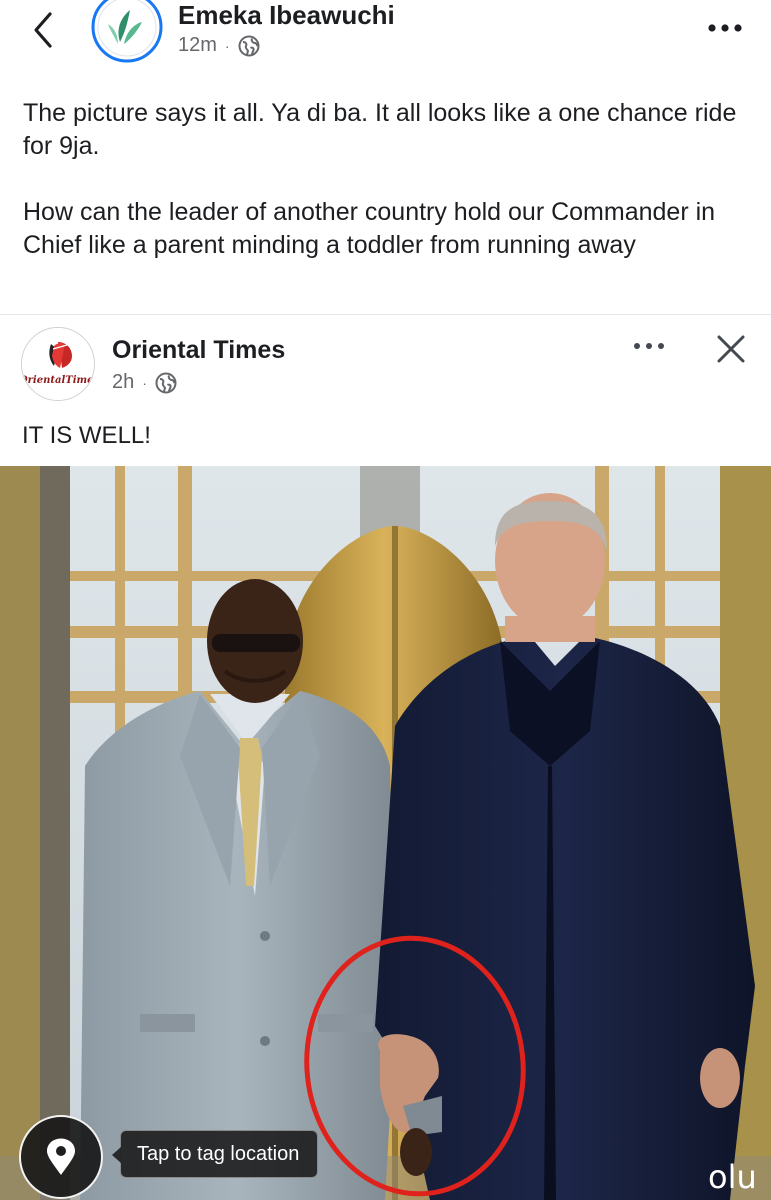 This screenshot has width=771, height=1200. I want to click on chevron-left-icon, so click(43, 30).